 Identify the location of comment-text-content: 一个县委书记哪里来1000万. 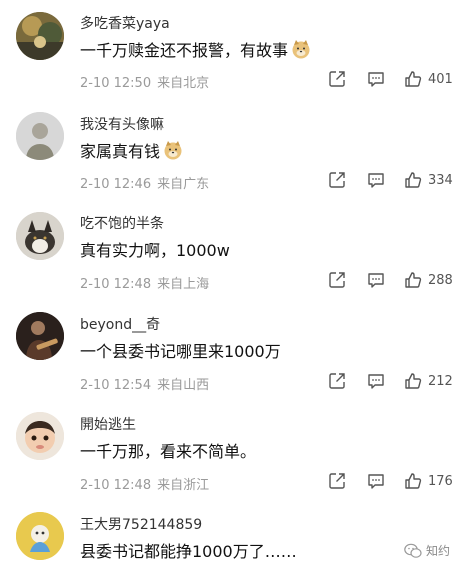
(180, 351).